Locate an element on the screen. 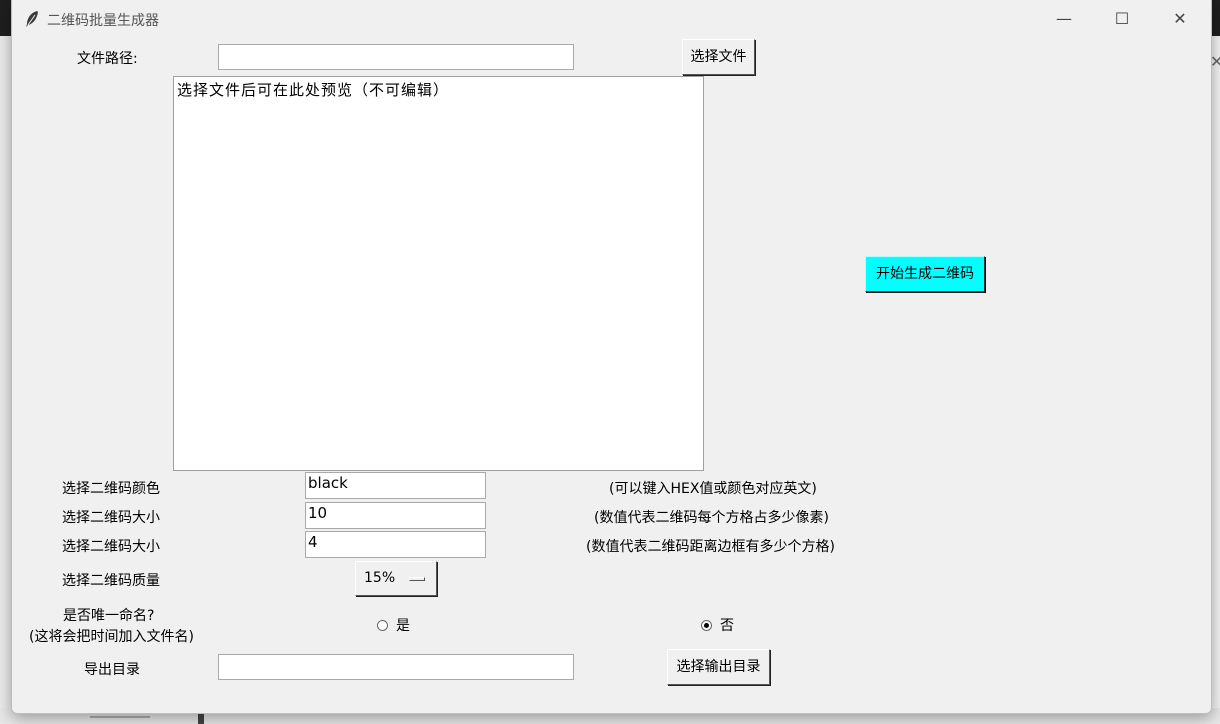 The image size is (1220, 724). maximize-button: ☐ is located at coordinates (1122, 19).